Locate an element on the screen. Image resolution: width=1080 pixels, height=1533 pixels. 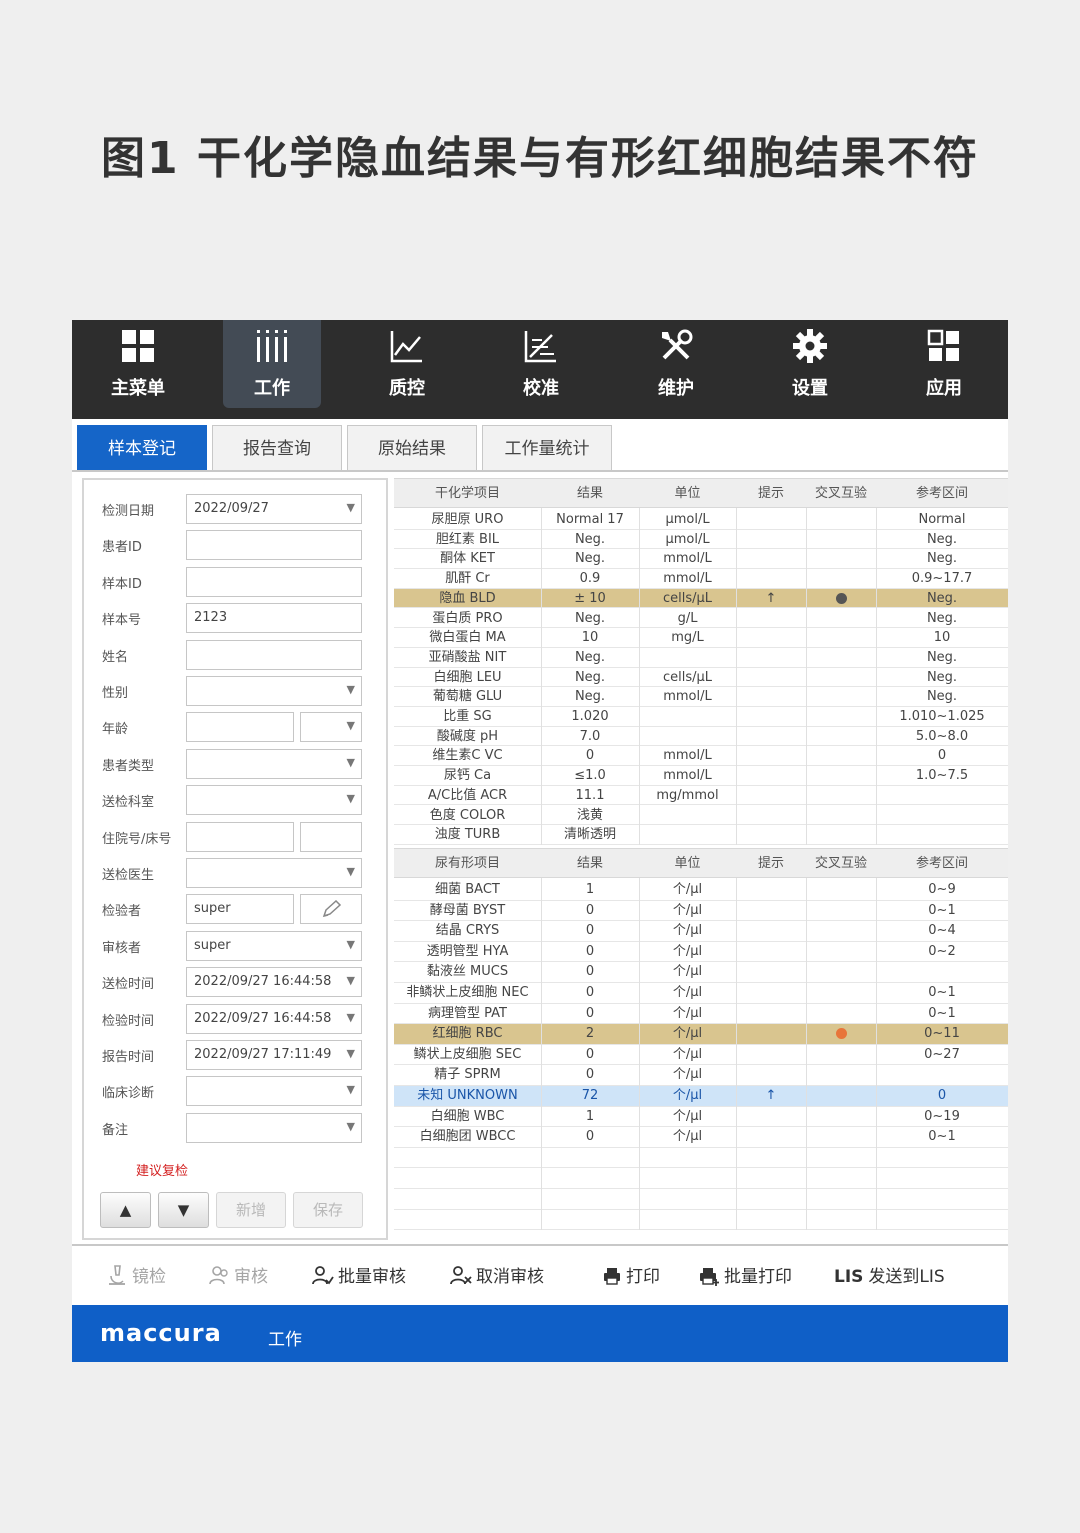
table-row: 微白蛋白 MA 10 mg/L 10 is located at coordinates (701, 638).